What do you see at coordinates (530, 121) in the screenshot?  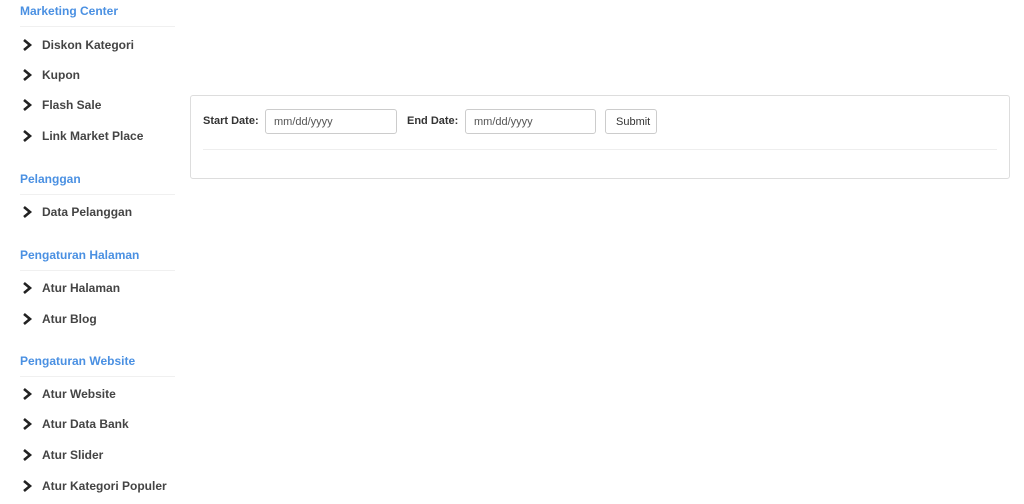 I see `end-date-input` at bounding box center [530, 121].